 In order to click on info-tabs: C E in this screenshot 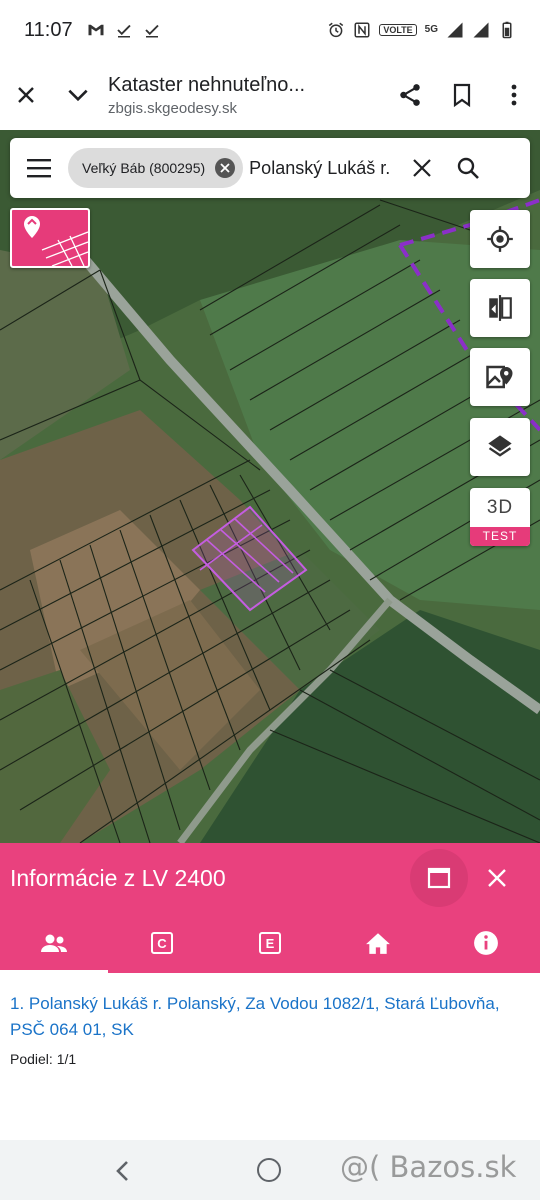, I will do `click(270, 943)`.